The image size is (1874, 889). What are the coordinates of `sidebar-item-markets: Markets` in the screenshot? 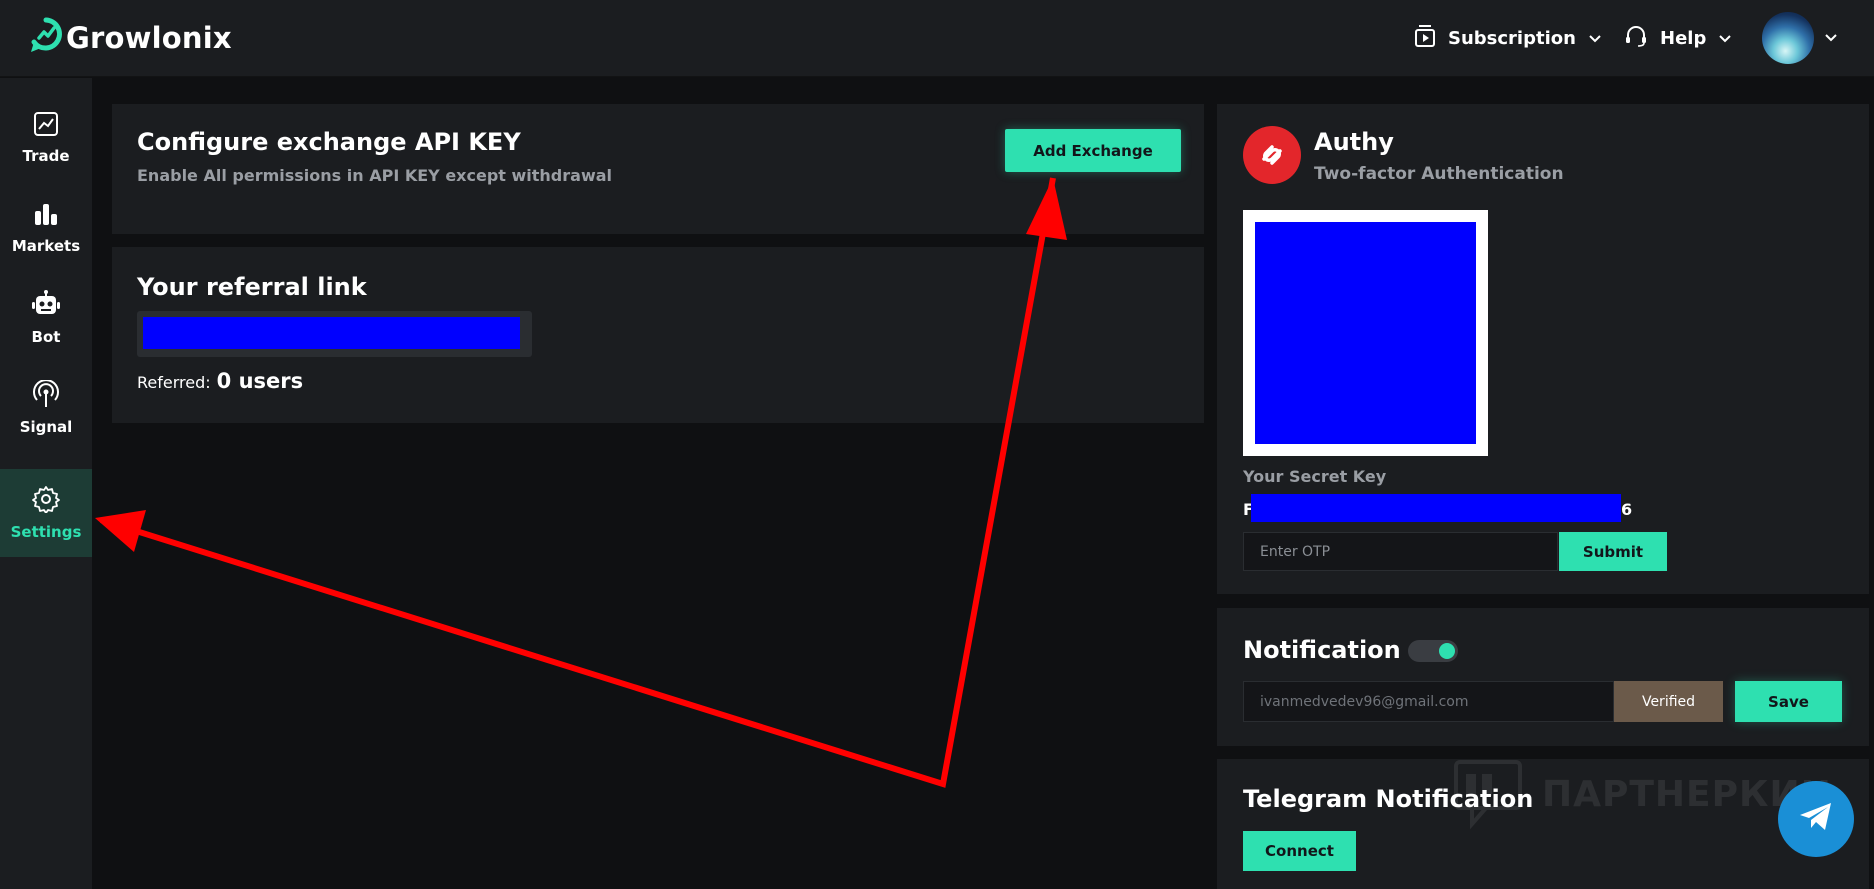 It's located at (46, 228).